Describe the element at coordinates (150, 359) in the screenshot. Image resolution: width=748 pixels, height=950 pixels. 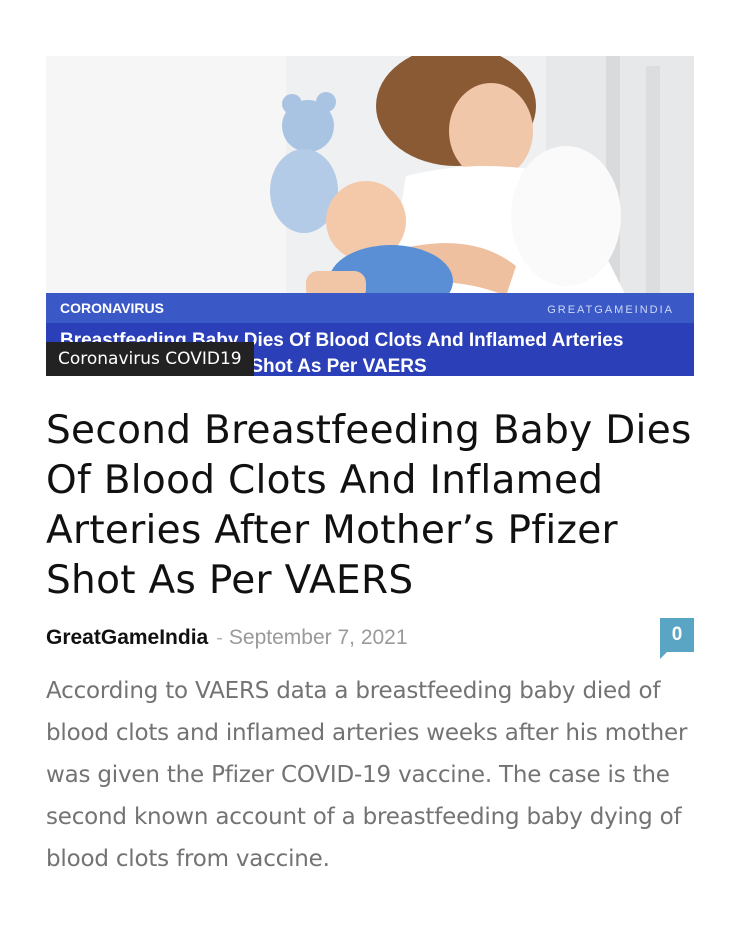
I see `category-badge: Coronavirus COVID19` at that location.